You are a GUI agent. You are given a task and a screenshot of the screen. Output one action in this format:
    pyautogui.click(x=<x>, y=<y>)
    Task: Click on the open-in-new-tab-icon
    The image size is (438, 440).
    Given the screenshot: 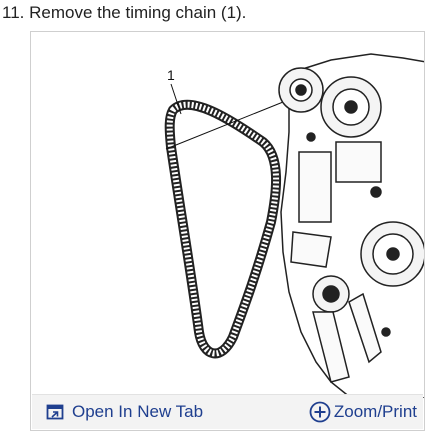 What is the action you would take?
    pyautogui.click(x=55, y=412)
    